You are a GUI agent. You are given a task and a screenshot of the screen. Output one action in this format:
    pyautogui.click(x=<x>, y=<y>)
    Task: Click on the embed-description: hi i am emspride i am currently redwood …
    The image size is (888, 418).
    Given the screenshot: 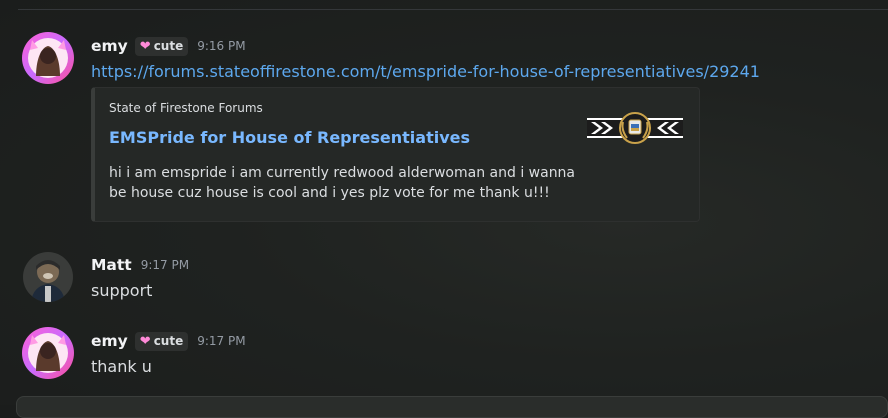 What is the action you would take?
    pyautogui.click(x=342, y=183)
    